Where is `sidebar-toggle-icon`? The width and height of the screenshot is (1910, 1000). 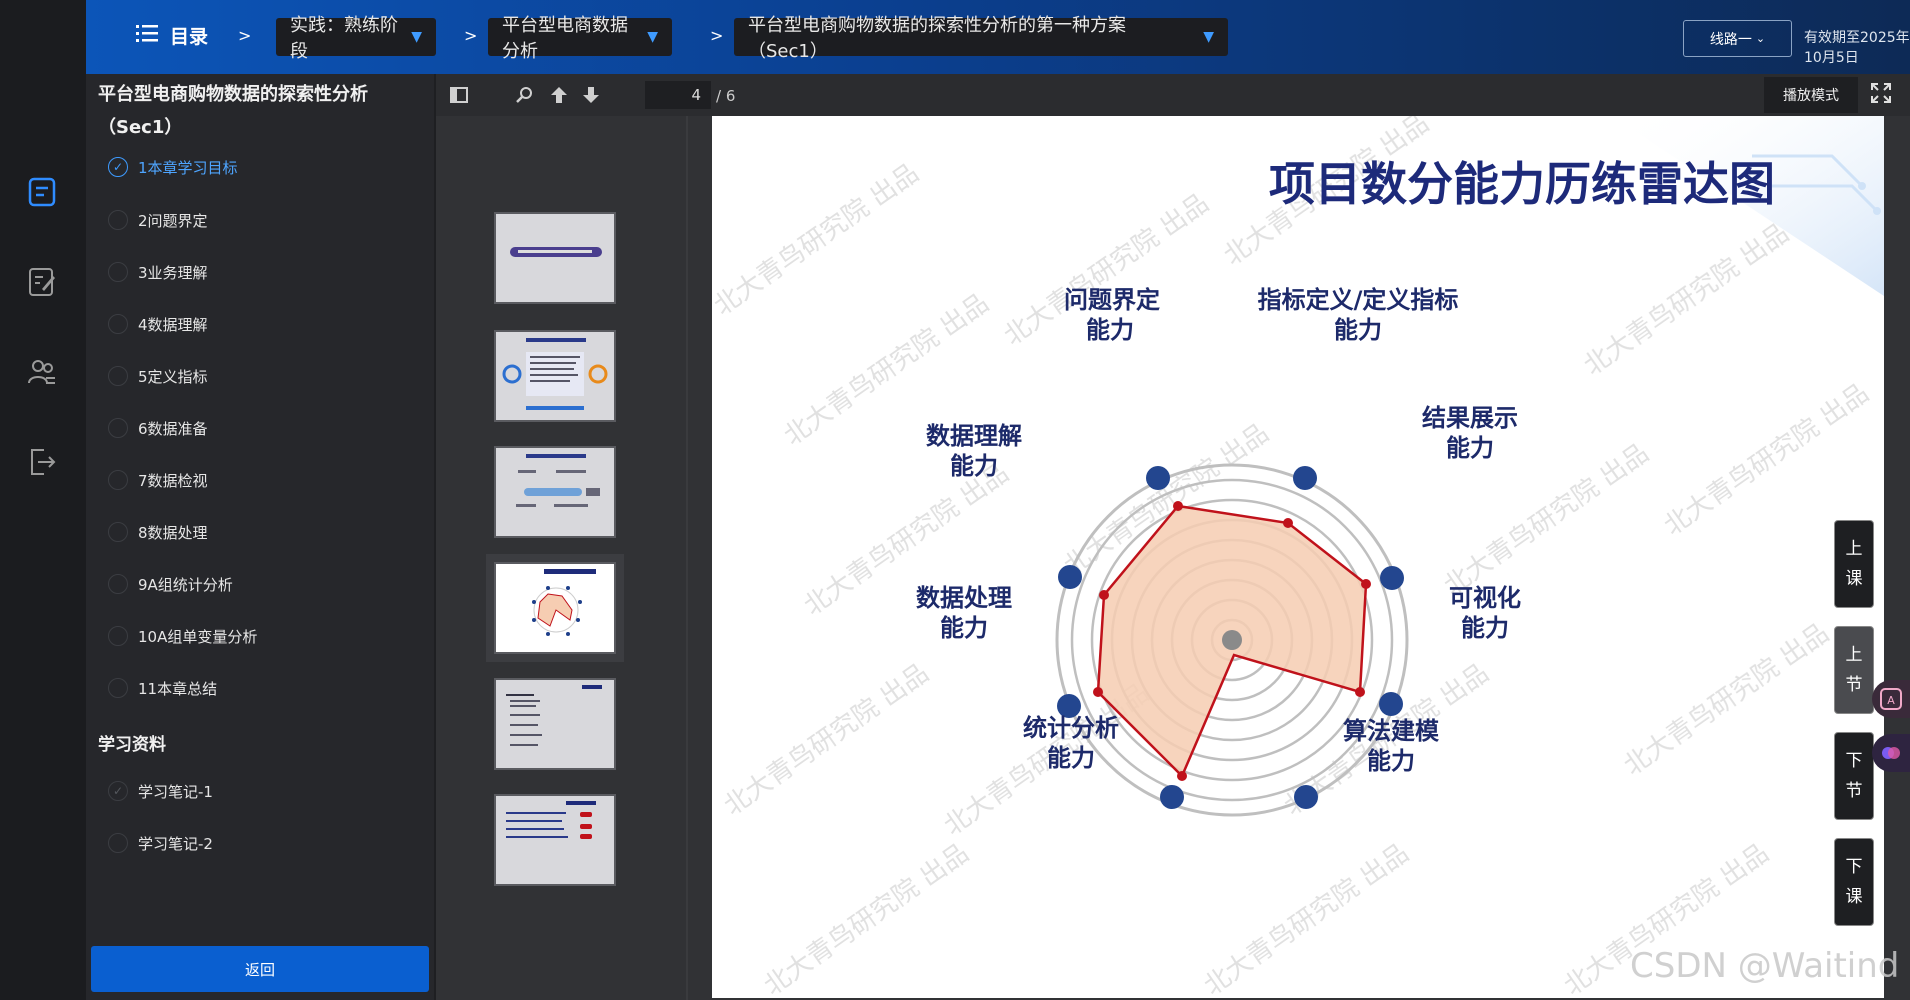 sidebar-toggle-icon is located at coordinates (459, 95).